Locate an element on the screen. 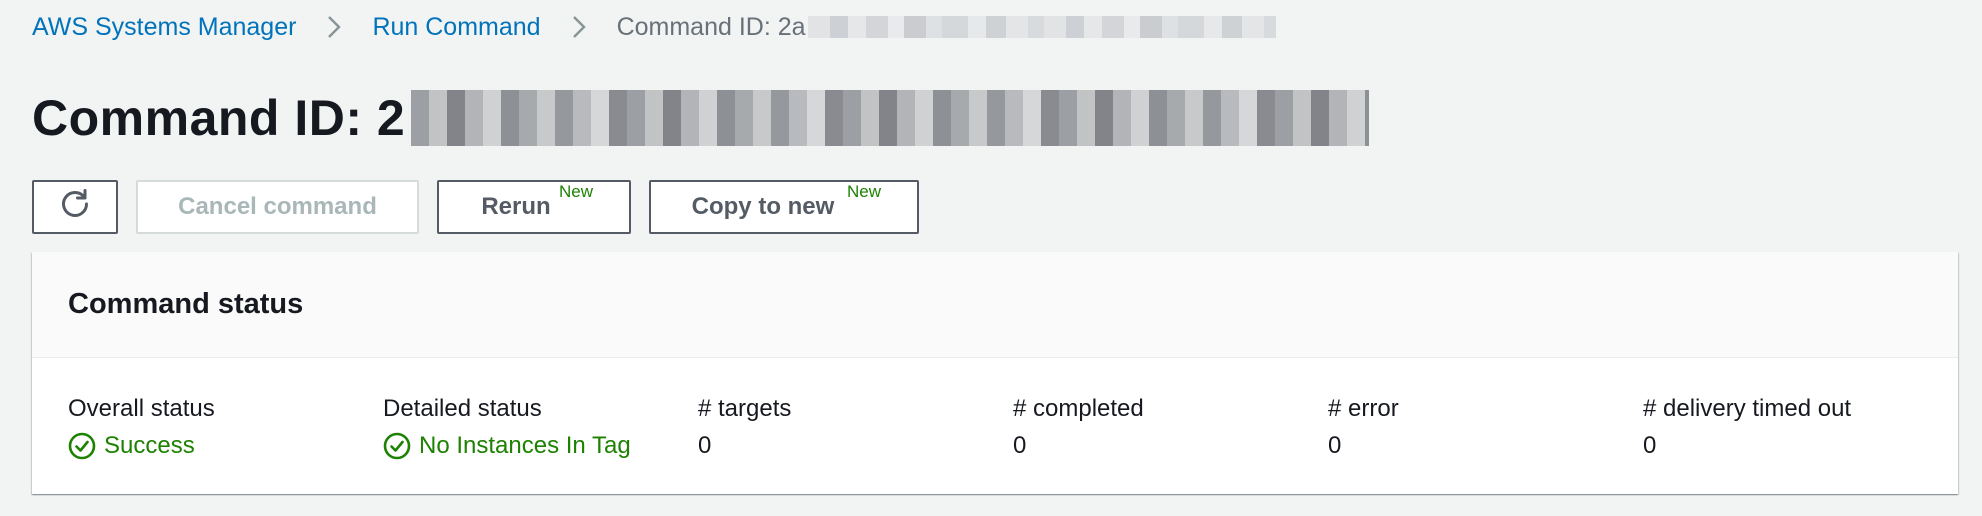  refresh-button is located at coordinates (75, 207).